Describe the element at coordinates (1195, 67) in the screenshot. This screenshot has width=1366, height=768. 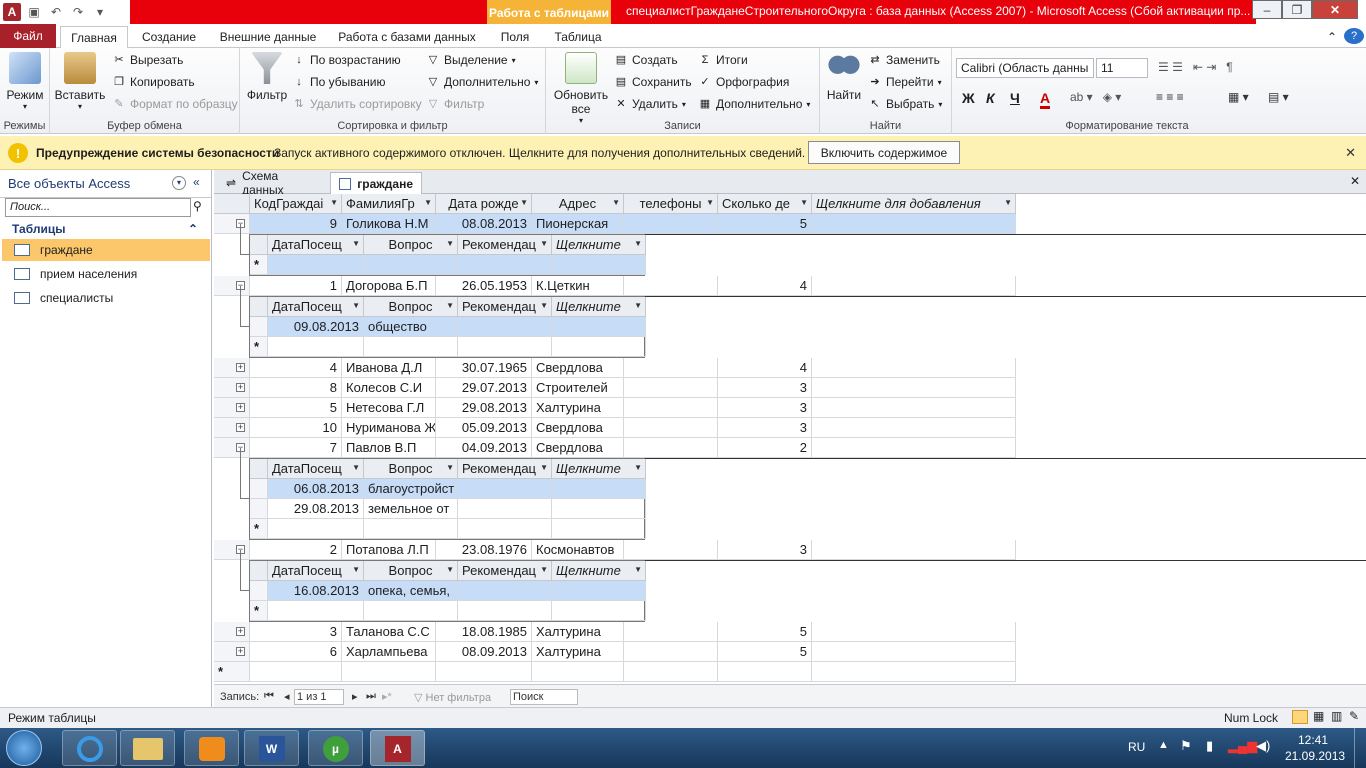
I see `list-icons: ☰ ☰ ⇤ ⇥ ¶` at that location.